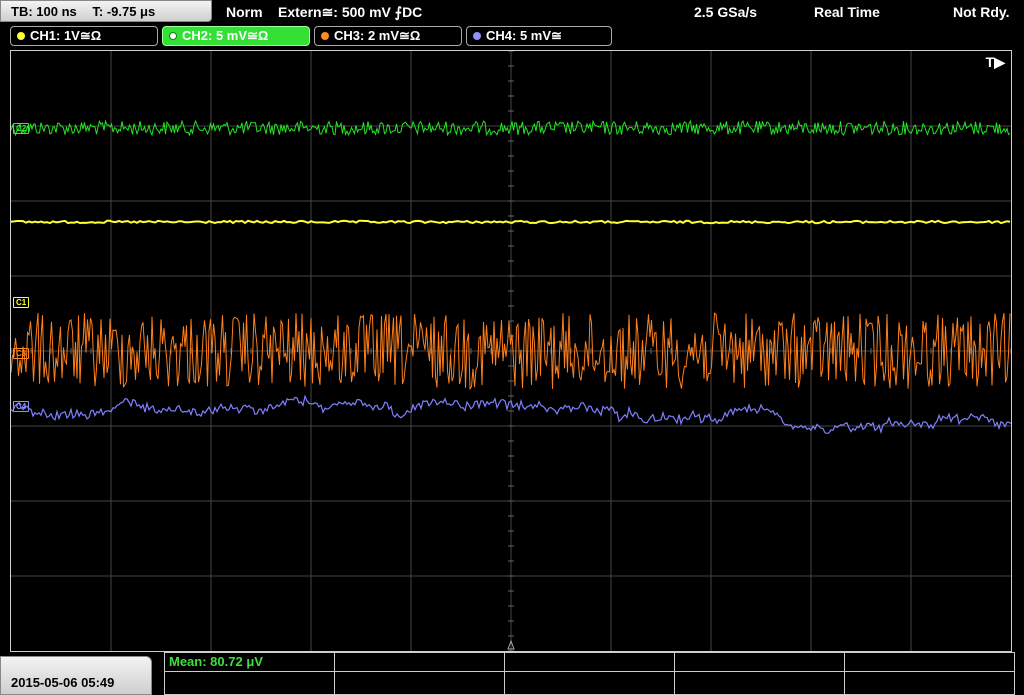  I want to click on ch1-dot-icon, so click(21, 36).